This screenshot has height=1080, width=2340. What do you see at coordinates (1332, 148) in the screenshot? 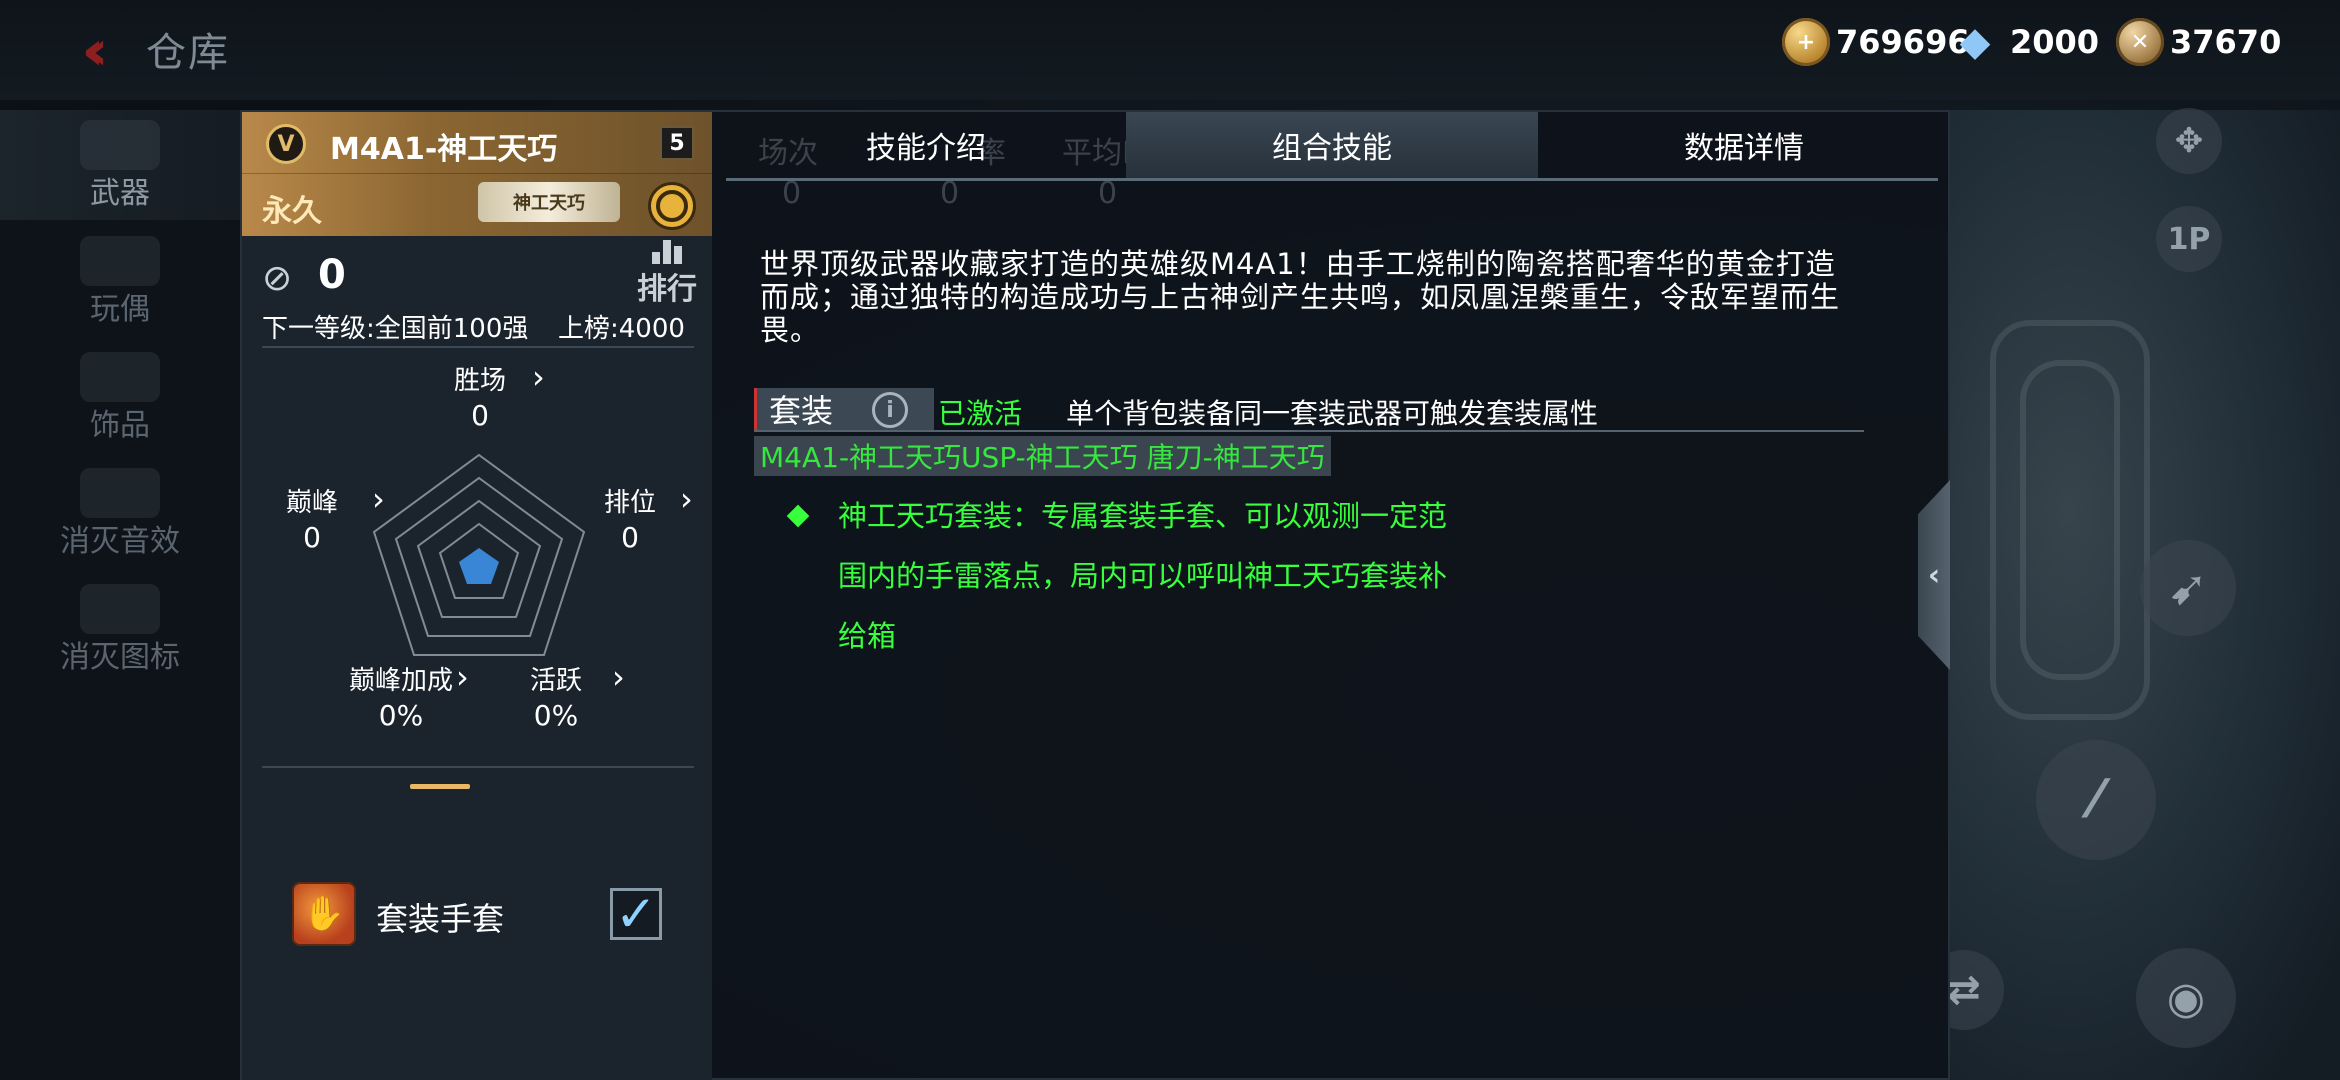
I see `tab-label: 组合技能` at bounding box center [1332, 148].